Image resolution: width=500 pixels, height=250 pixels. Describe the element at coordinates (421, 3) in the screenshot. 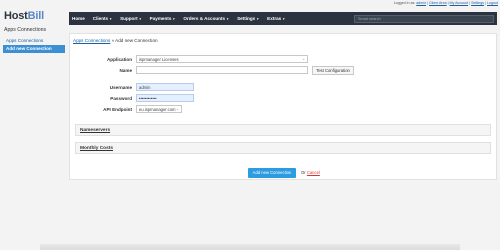

I see `user-link: admin` at that location.